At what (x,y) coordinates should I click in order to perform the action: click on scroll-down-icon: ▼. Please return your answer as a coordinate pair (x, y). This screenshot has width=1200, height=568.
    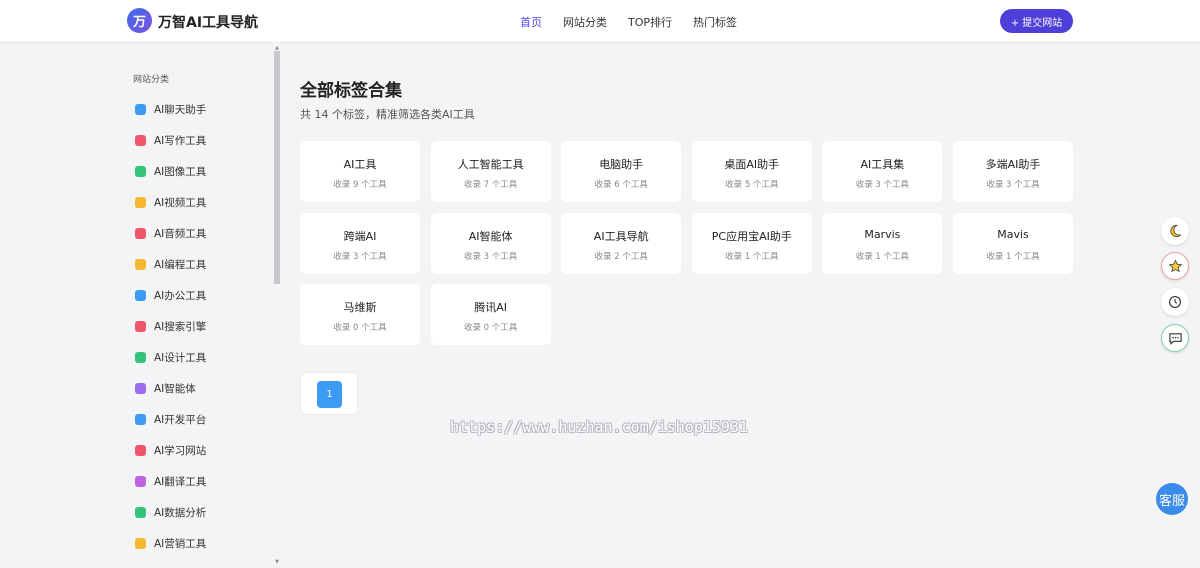
    Looking at the image, I should click on (277, 562).